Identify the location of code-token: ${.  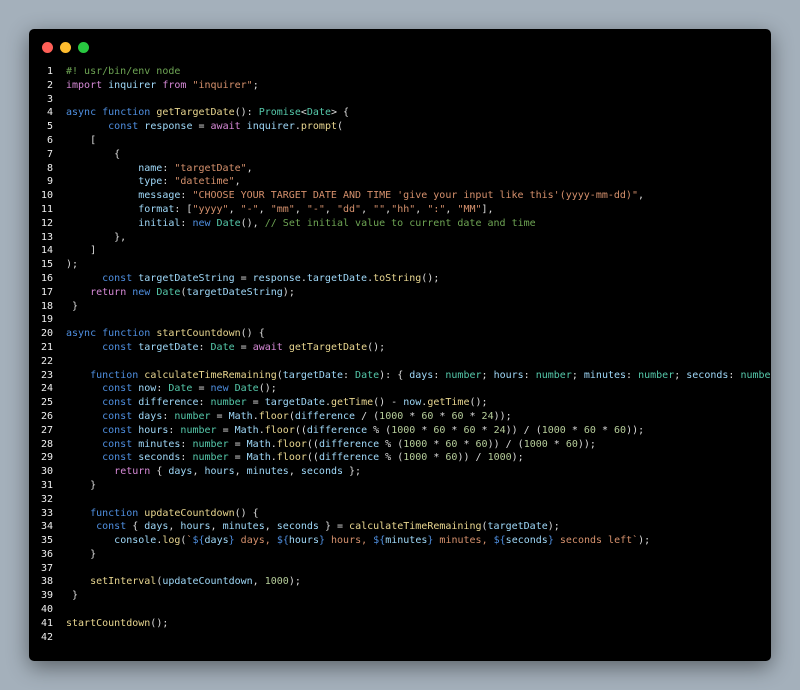
(499, 541).